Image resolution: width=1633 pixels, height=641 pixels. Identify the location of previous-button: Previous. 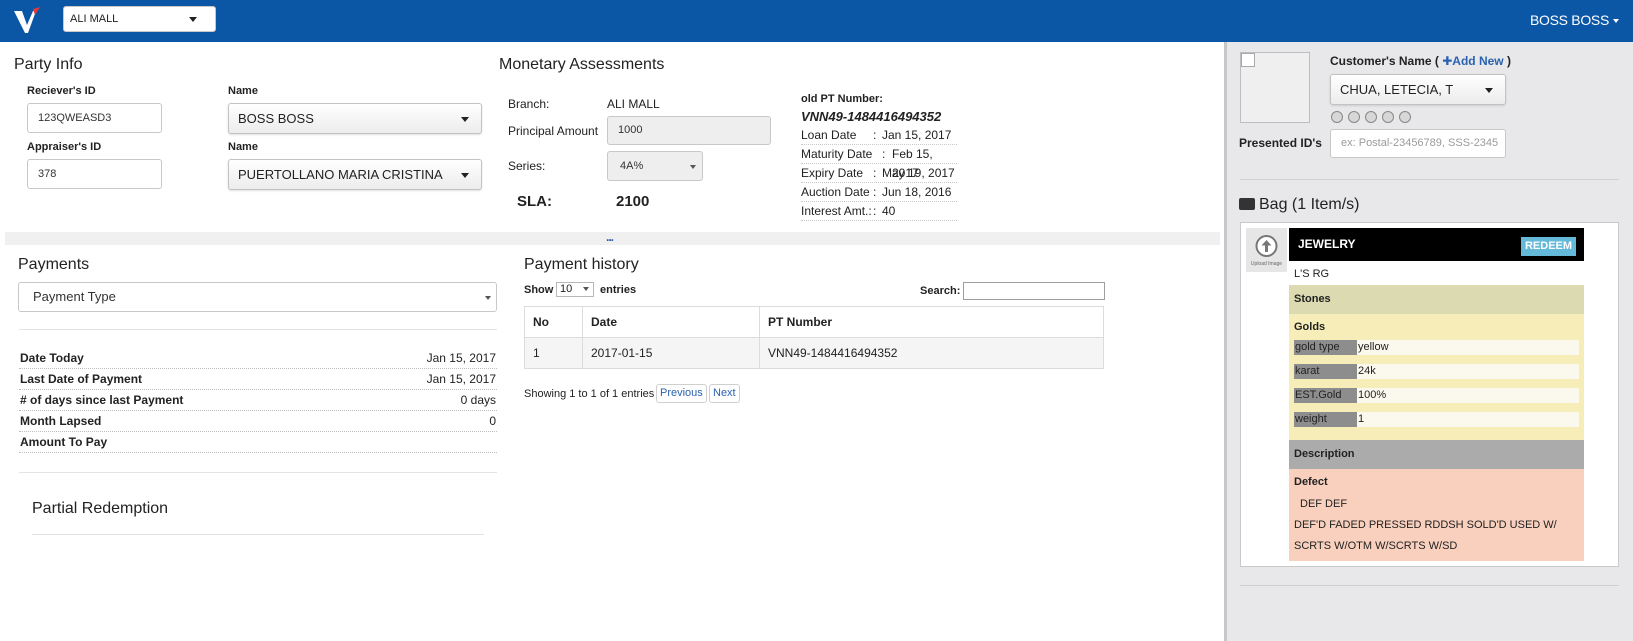
(681, 393).